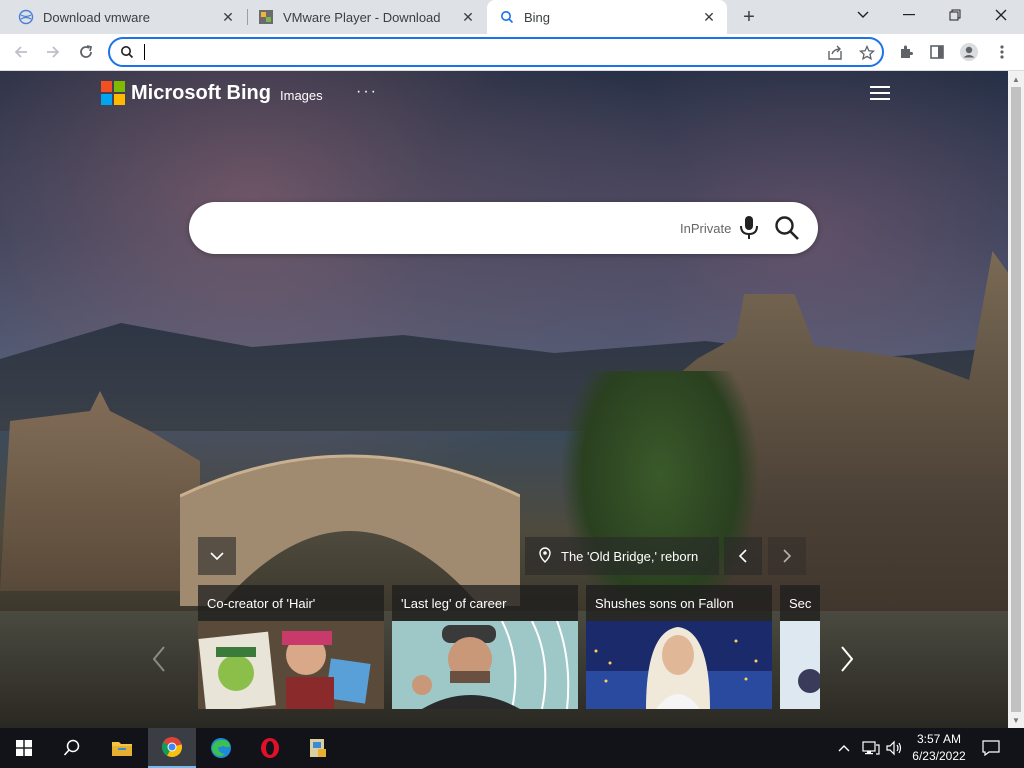  I want to click on start-button, so click(24, 748).